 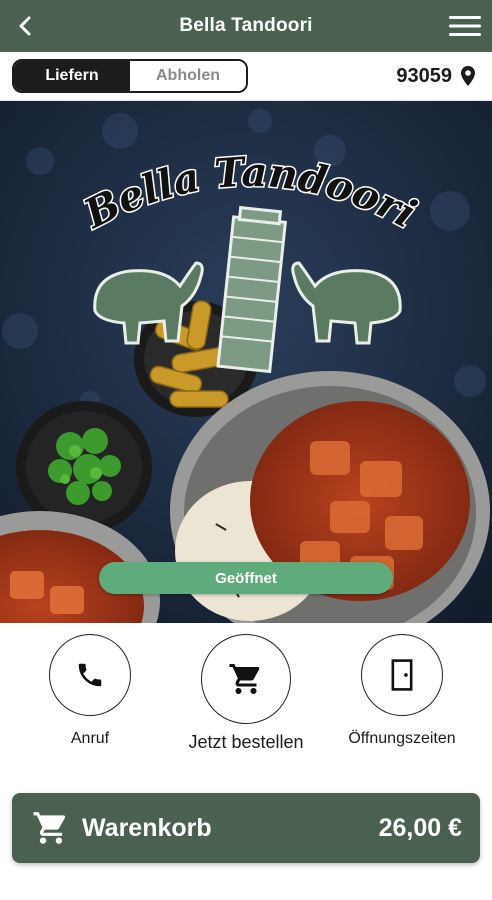 I want to click on call-button, so click(x=90, y=675).